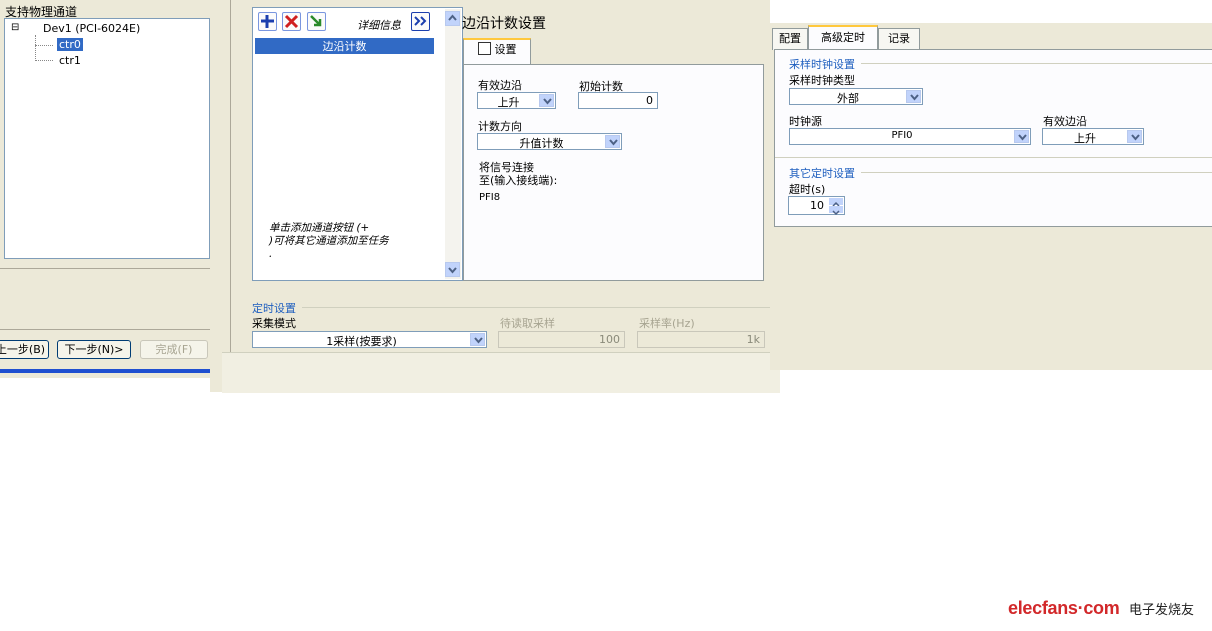 The image size is (1212, 631). I want to click on timeout-value: 10, so click(817, 205).